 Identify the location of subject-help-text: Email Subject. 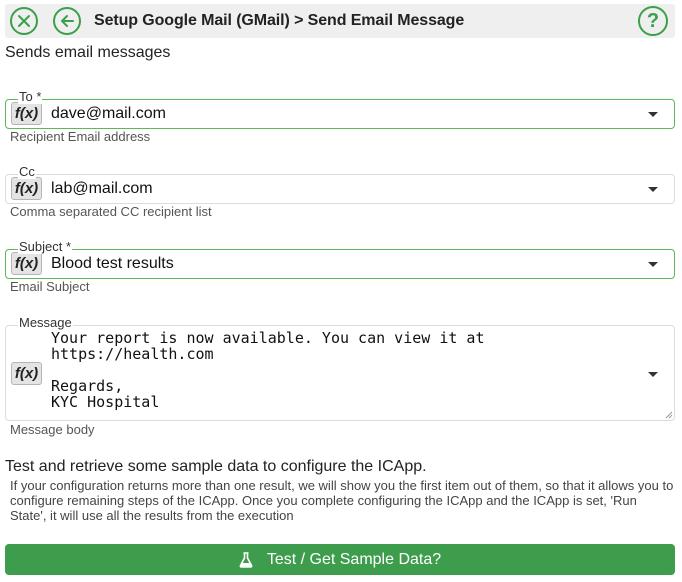
(50, 286).